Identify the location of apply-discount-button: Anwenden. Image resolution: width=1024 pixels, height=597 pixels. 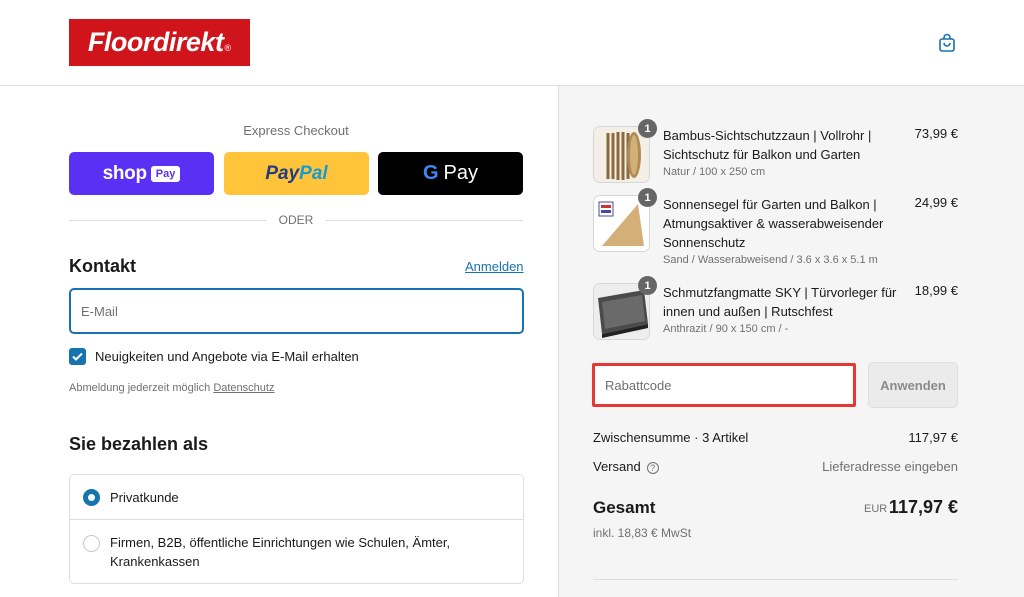
(913, 385).